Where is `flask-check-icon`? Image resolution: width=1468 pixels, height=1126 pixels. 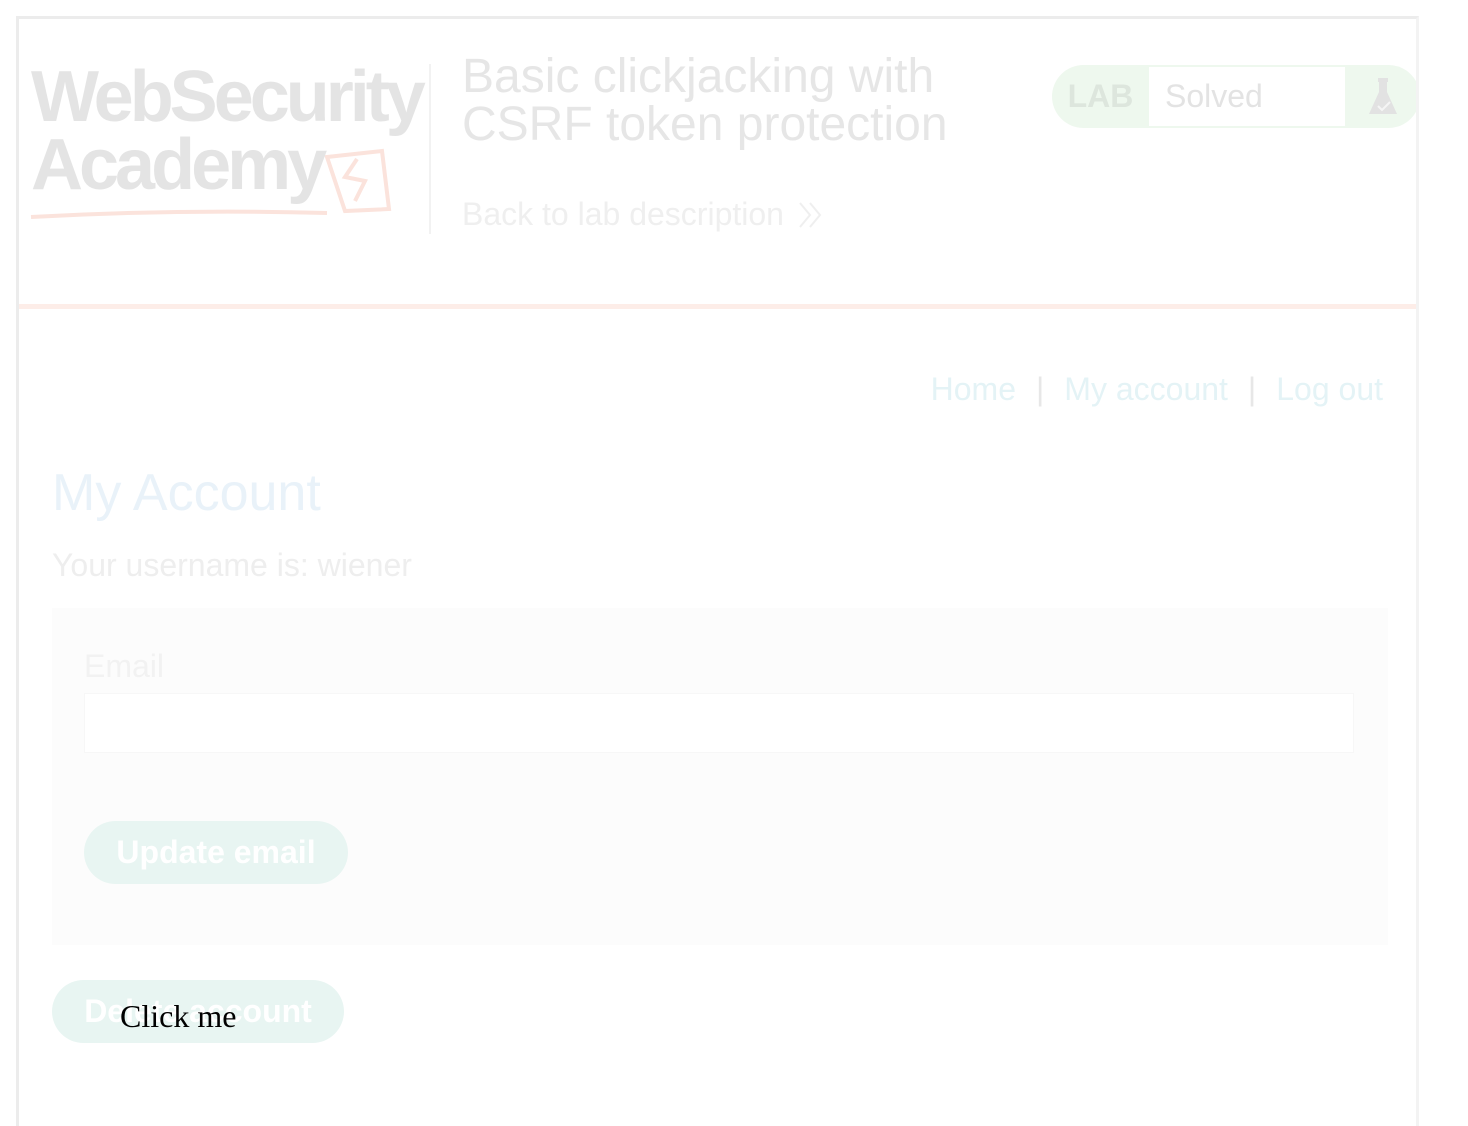
flask-check-icon is located at coordinates (1380, 96).